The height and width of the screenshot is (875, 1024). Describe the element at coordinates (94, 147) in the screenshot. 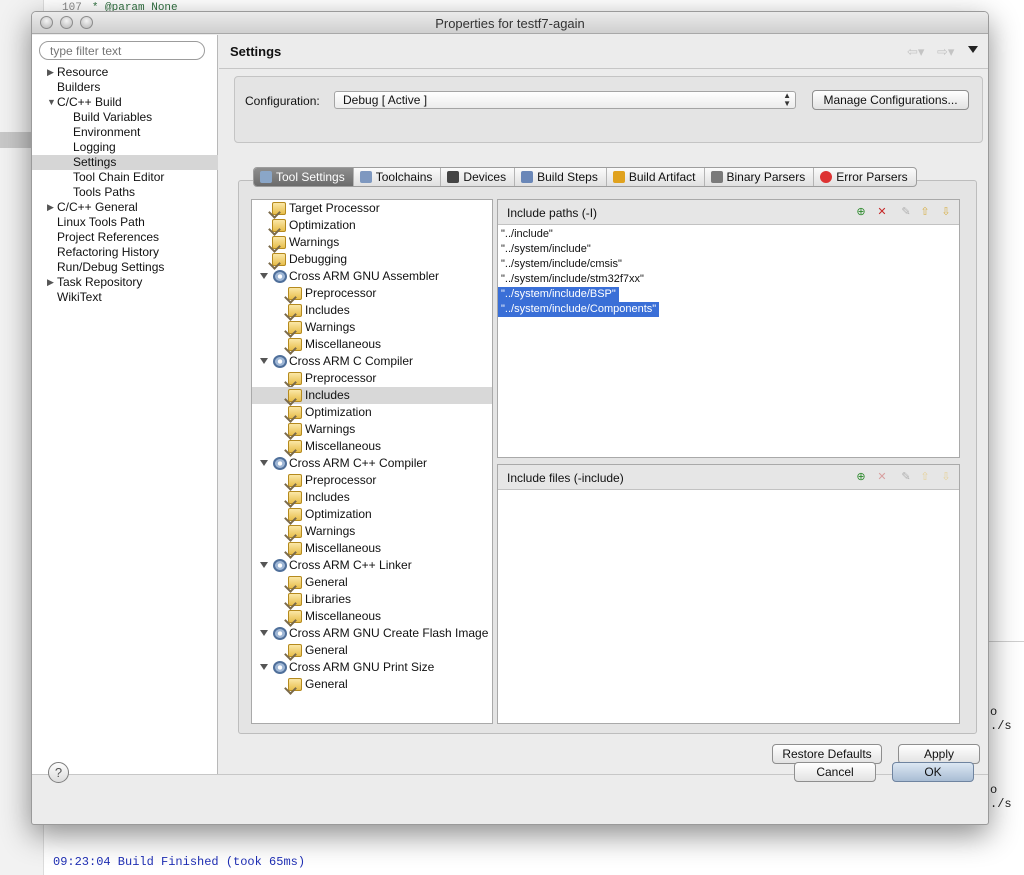

I see `sidebar-item-label: Logging` at that location.